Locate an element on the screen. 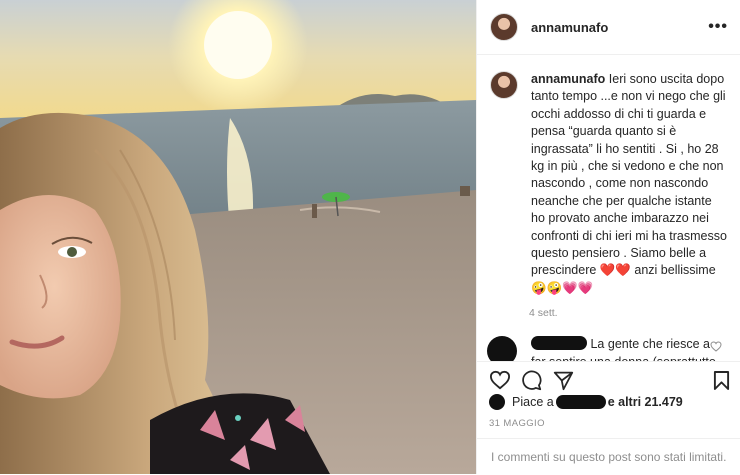 The image size is (740, 475). avatar is located at coordinates (504, 27).